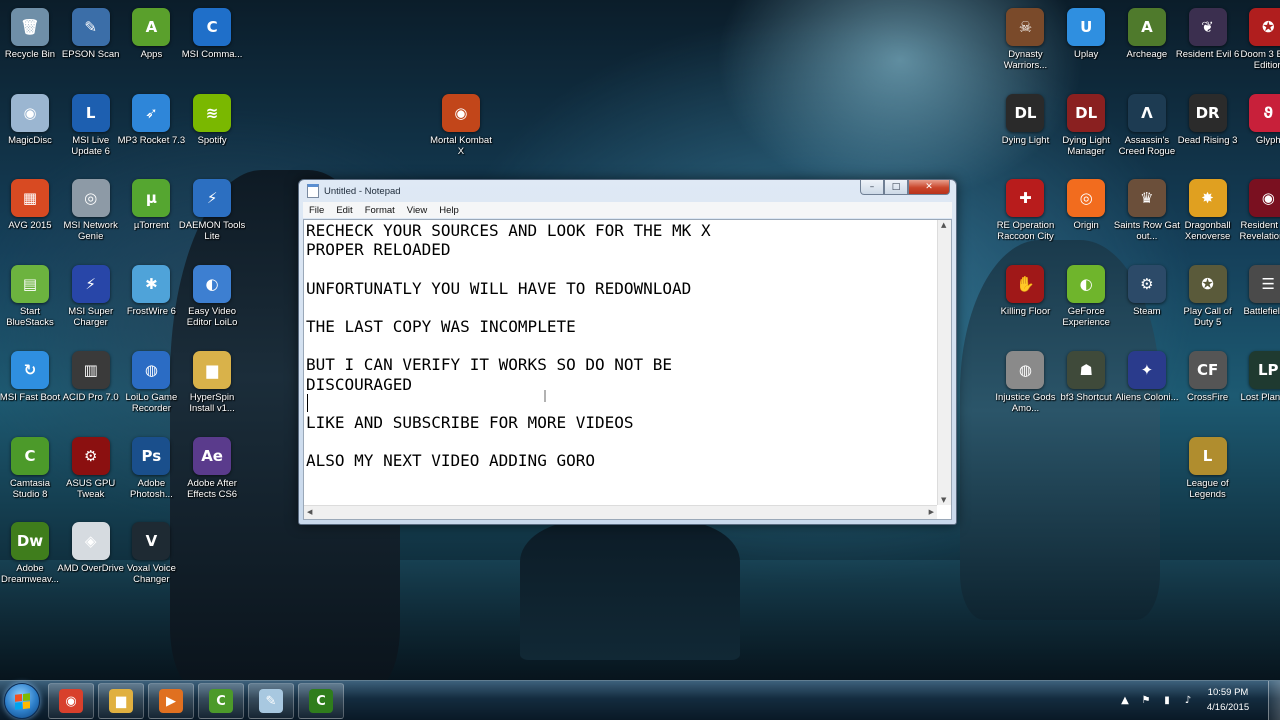 The width and height of the screenshot is (1280, 720). What do you see at coordinates (309, 512) in the screenshot?
I see `scroll-left-icon: ◀` at bounding box center [309, 512].